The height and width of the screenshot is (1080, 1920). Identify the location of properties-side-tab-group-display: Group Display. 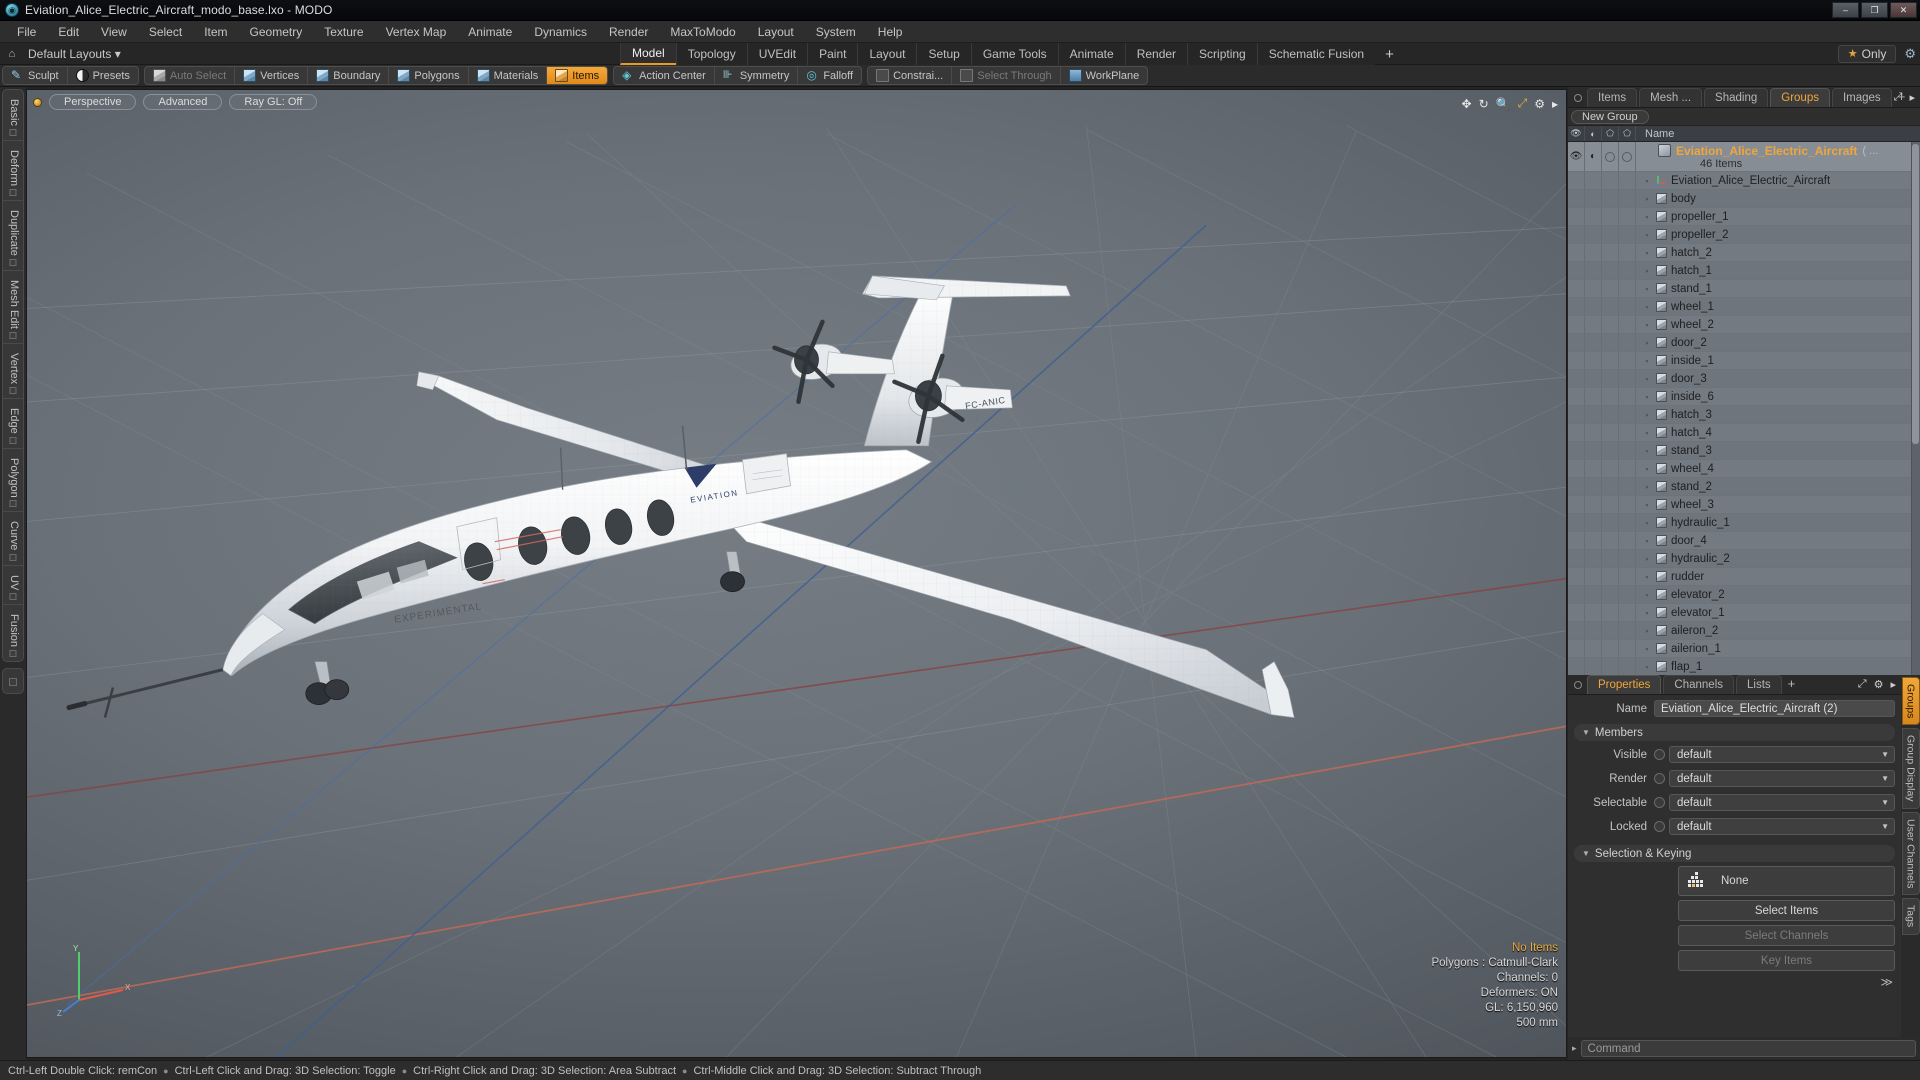
(1910, 768).